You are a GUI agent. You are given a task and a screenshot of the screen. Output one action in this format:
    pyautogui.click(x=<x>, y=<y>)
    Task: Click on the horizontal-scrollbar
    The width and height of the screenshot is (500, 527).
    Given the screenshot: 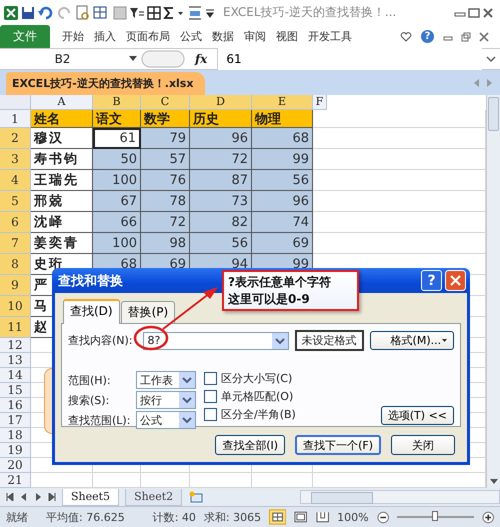 What is the action you would take?
    pyautogui.click(x=400, y=497)
    